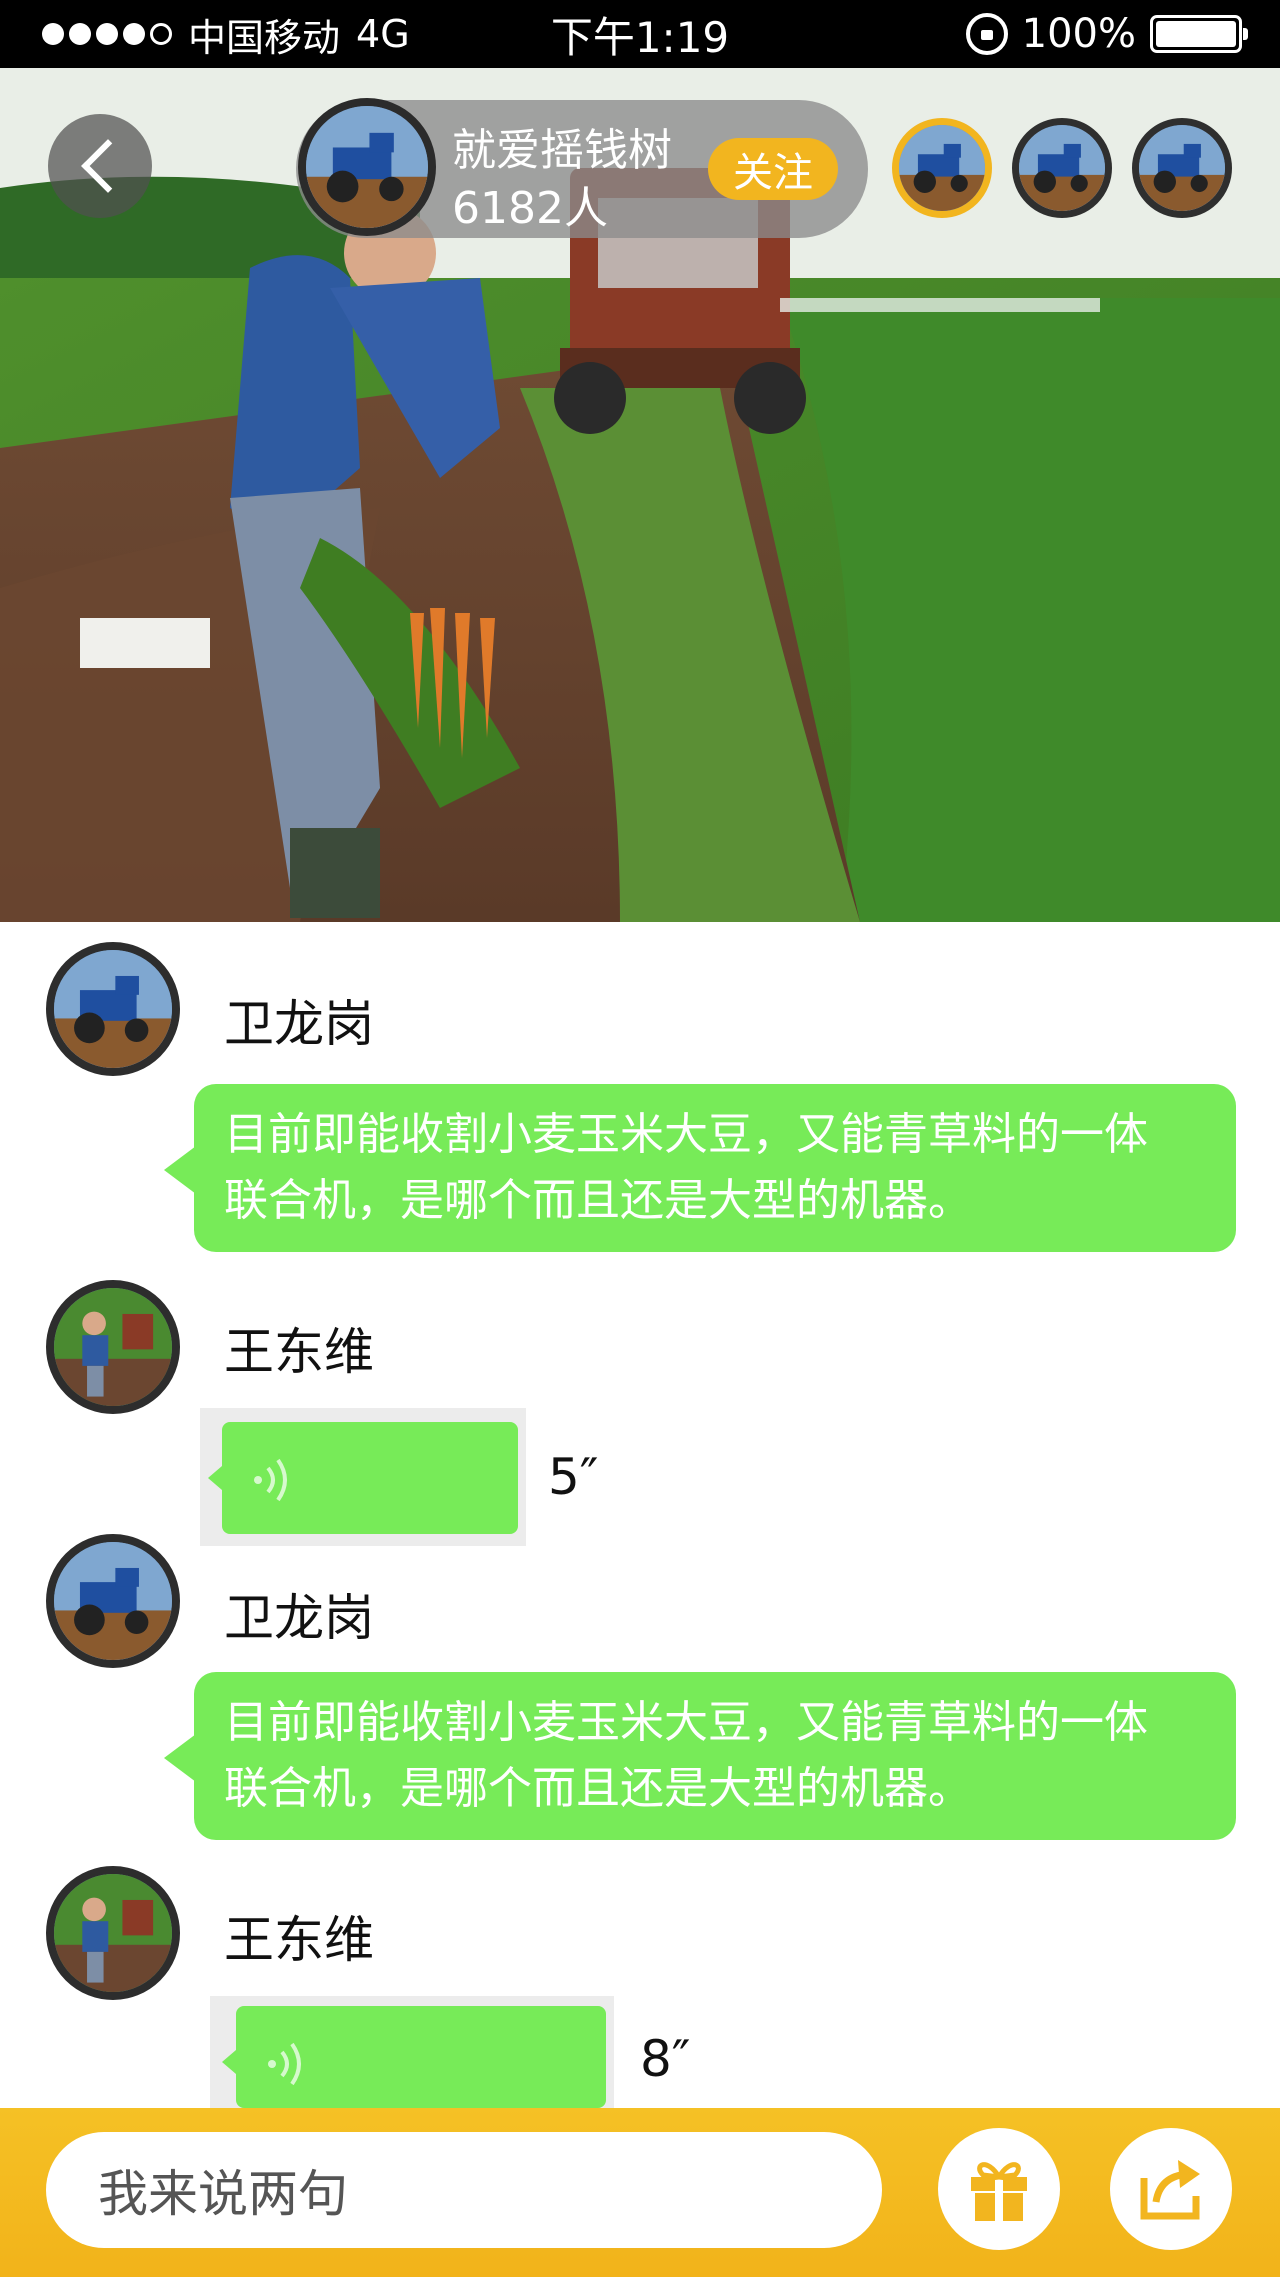 The image size is (1280, 2277). What do you see at coordinates (530, 208) in the screenshot?
I see `viewer-count: 6182人` at bounding box center [530, 208].